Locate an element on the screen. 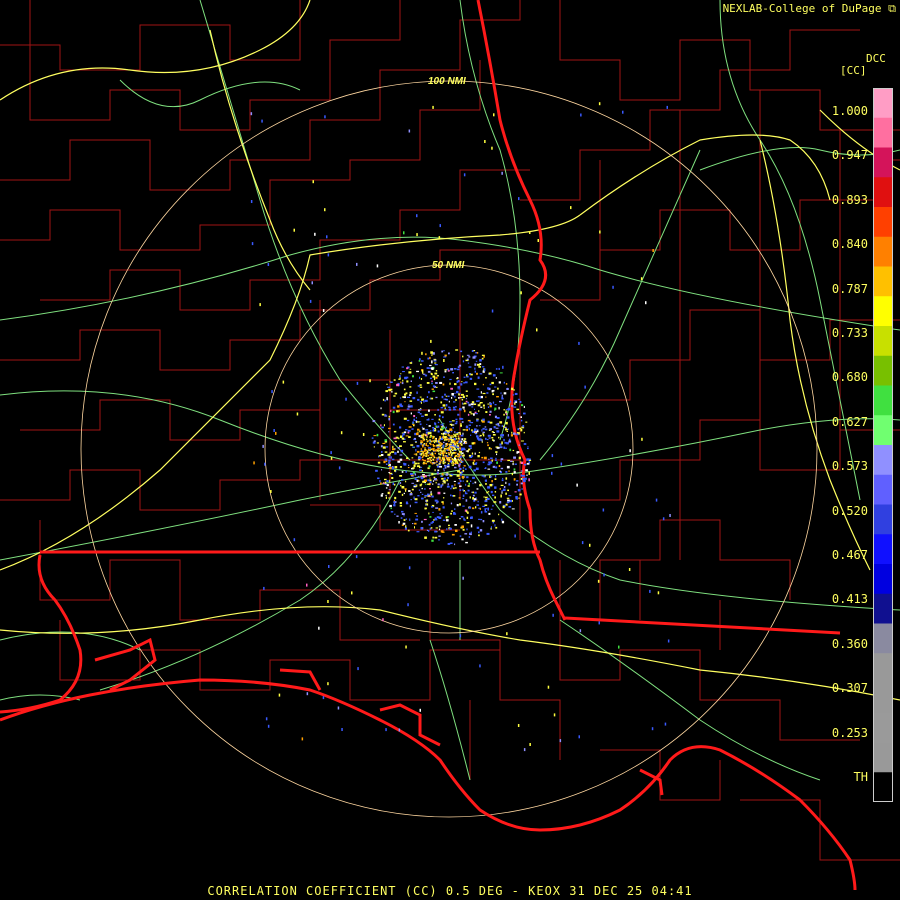 The image size is (900, 900). credit-text: NEXLAB-College of DuPage ⧉ is located at coordinates (809, 9).